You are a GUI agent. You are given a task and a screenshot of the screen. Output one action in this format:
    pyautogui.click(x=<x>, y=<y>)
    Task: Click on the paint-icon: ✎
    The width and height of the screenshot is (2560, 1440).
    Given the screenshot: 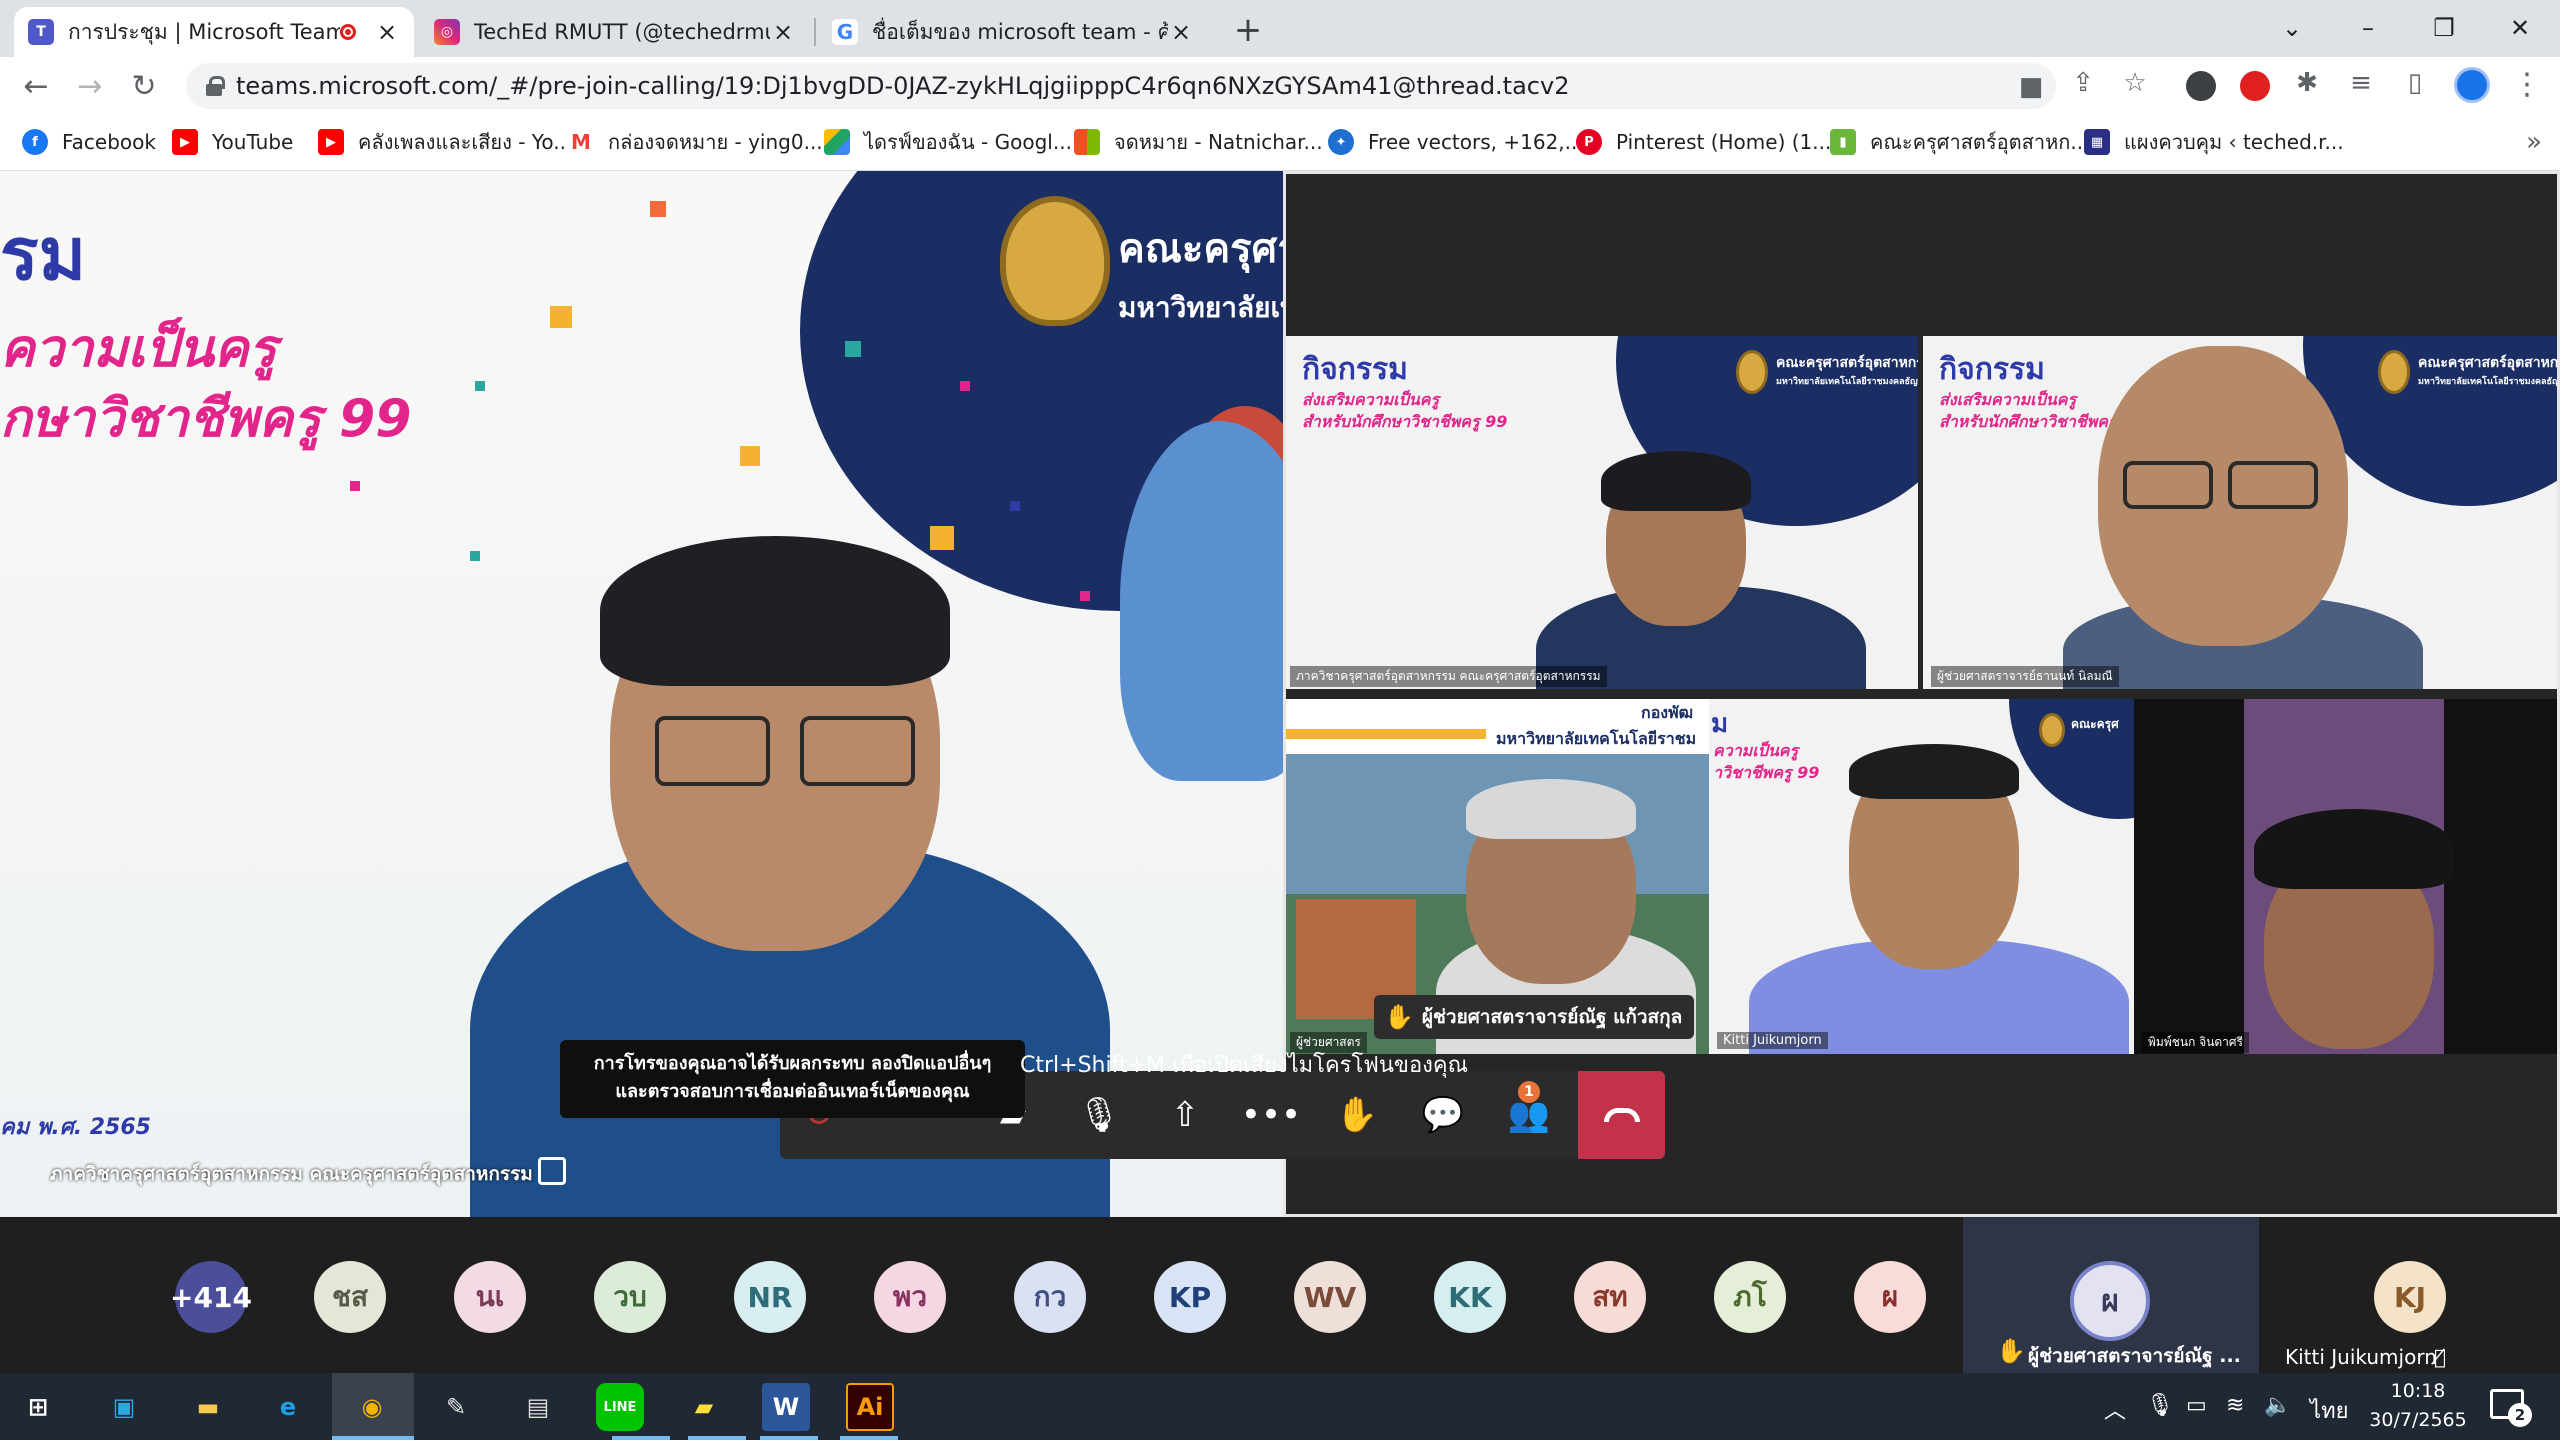 What is the action you would take?
    pyautogui.click(x=456, y=1407)
    